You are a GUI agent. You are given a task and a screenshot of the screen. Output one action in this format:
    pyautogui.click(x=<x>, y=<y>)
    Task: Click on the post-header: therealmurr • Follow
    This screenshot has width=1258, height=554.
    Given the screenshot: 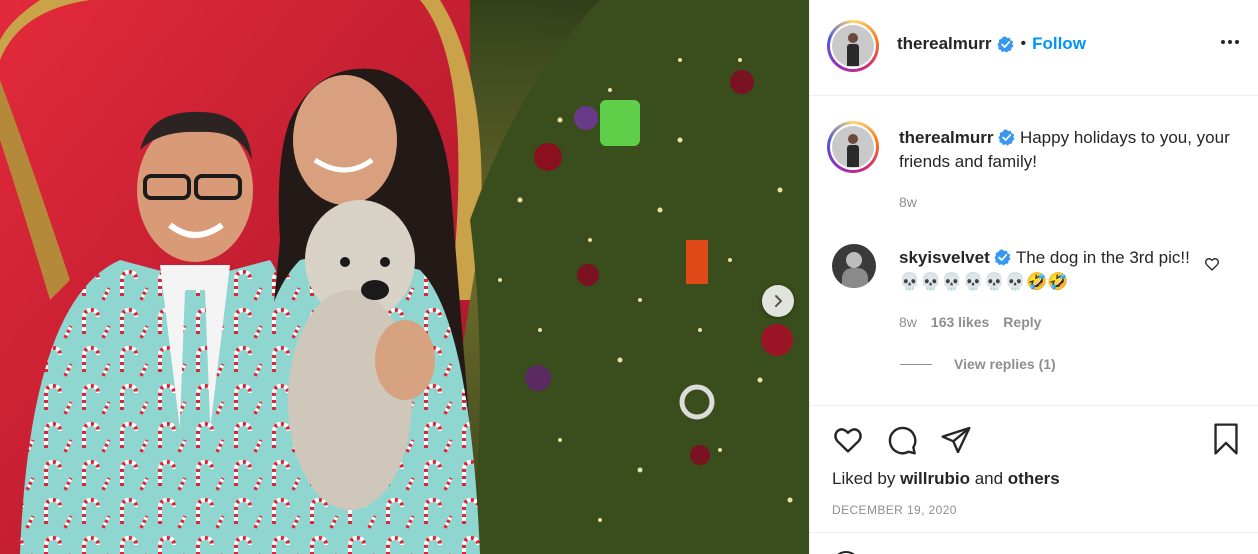 What is the action you would take?
    pyautogui.click(x=1034, y=48)
    